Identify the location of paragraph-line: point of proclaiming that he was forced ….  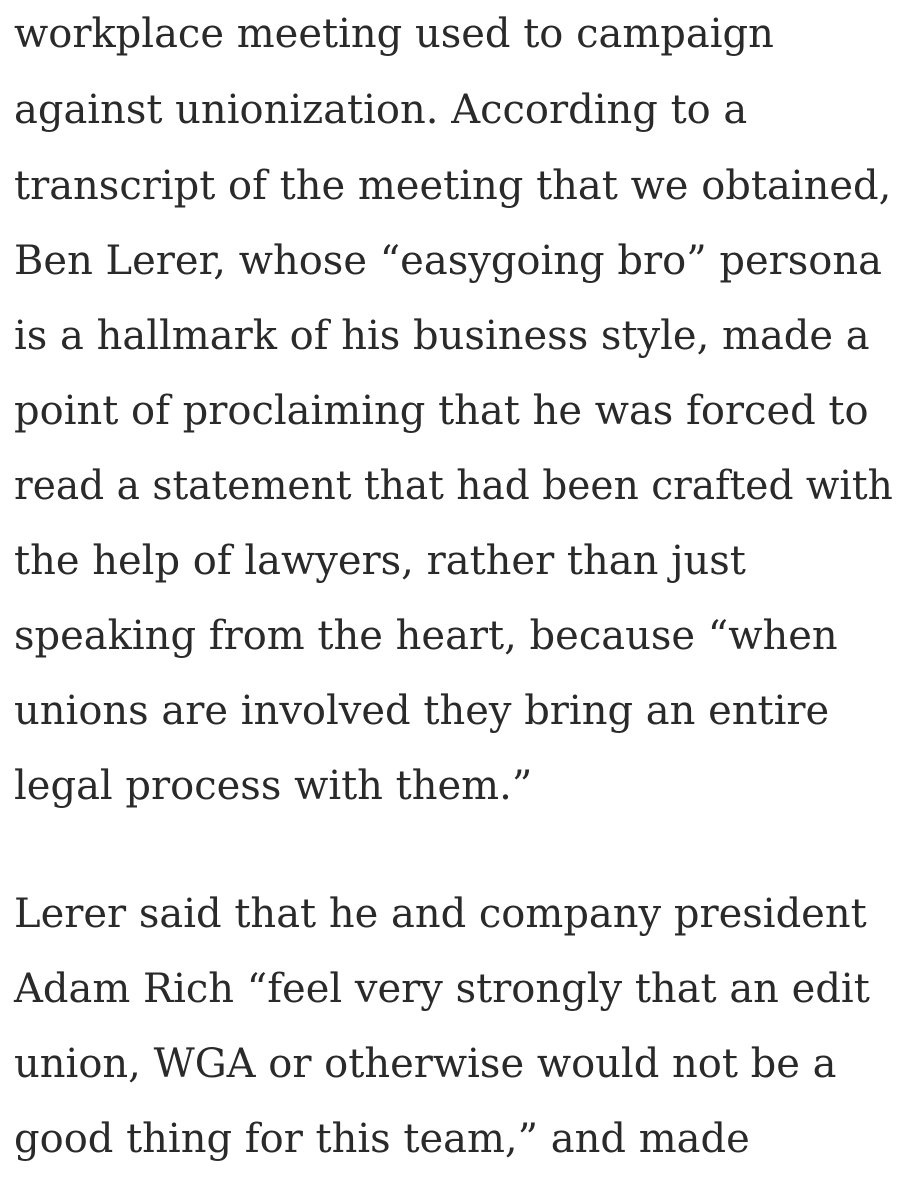
(441, 411).